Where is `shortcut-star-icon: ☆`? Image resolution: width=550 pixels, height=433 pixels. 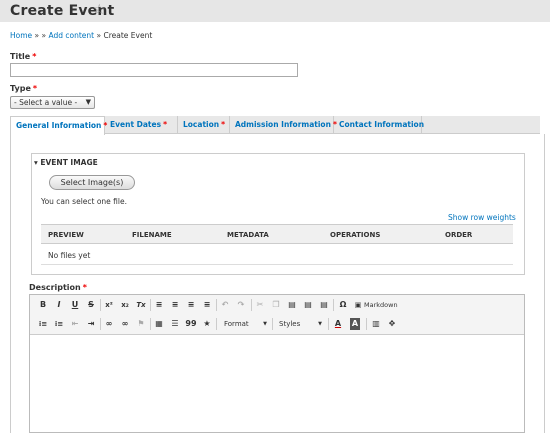
shortcut-star-icon: ☆ is located at coordinates (99, 10).